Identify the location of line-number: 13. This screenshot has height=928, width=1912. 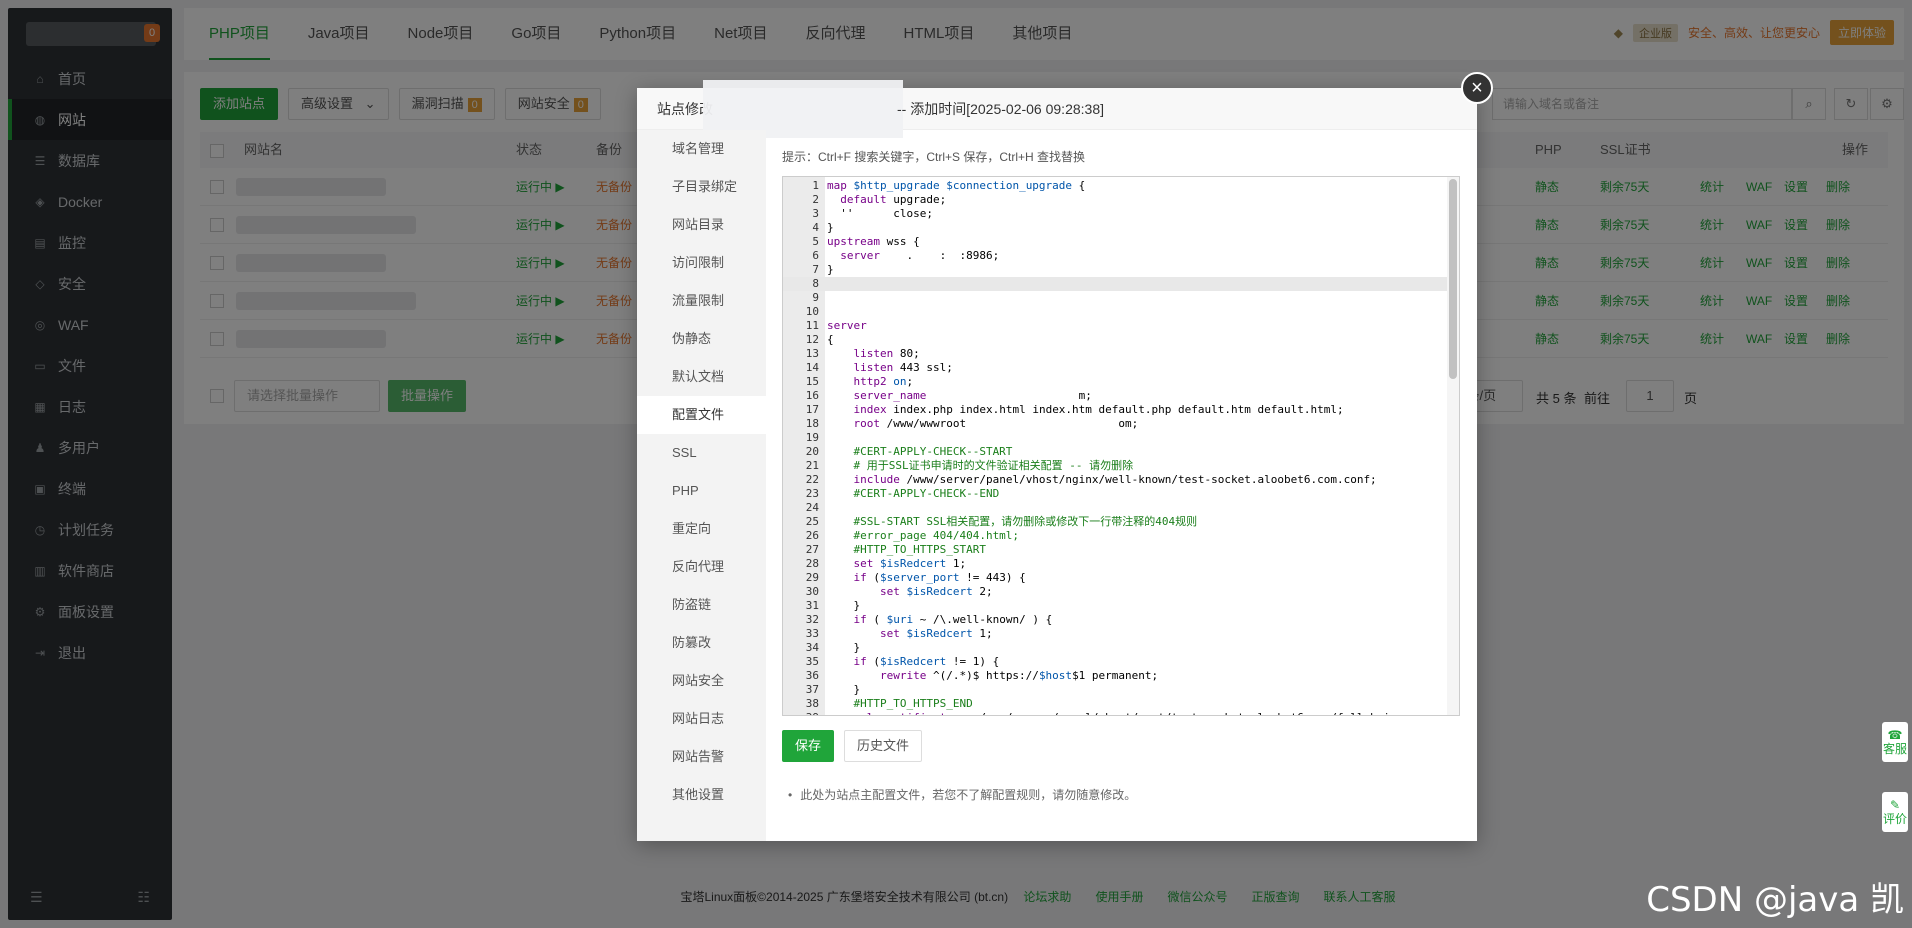
(812, 353).